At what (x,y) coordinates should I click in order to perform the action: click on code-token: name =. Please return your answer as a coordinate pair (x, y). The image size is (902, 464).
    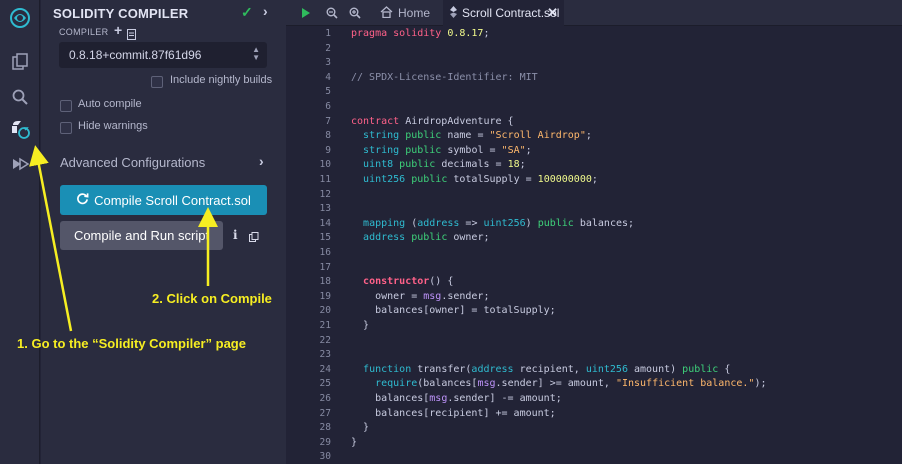
    Looking at the image, I should click on (468, 136).